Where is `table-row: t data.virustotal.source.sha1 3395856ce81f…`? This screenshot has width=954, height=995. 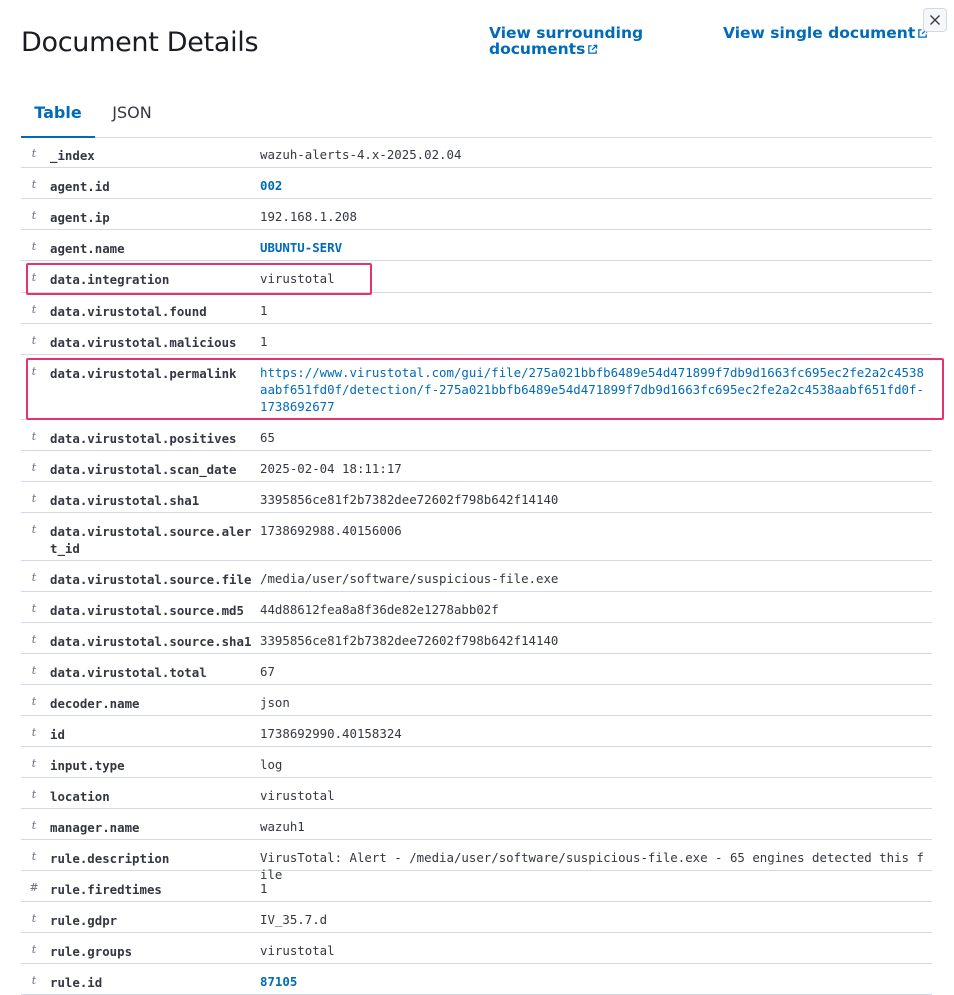 table-row: t data.virustotal.source.sha1 3395856ce81f… is located at coordinates (476, 638).